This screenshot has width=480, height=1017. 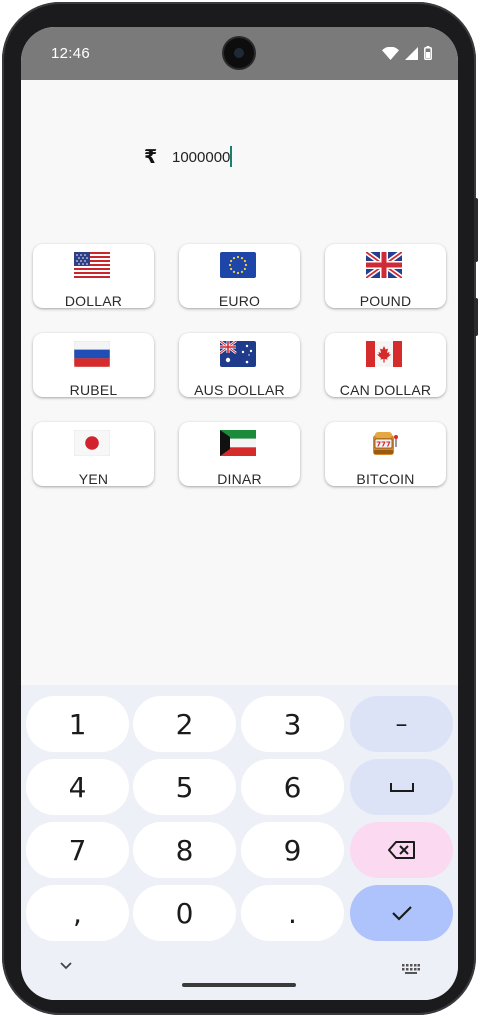 I want to click on currency-card-aus-dollar: AUS DOLLAR, so click(x=239, y=365).